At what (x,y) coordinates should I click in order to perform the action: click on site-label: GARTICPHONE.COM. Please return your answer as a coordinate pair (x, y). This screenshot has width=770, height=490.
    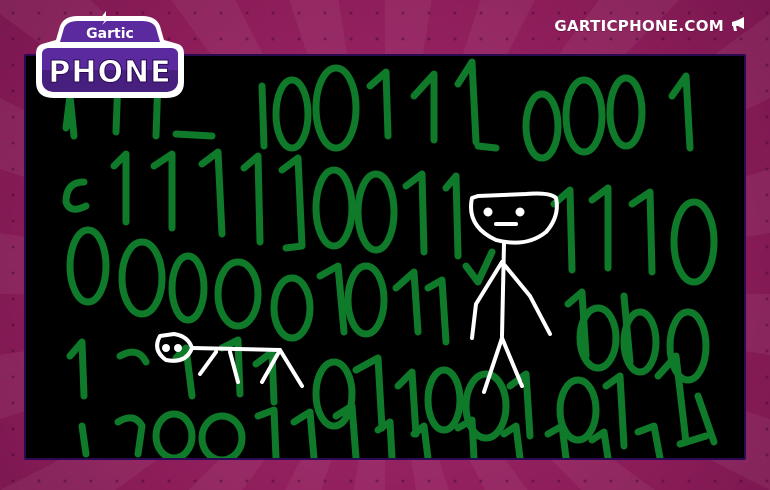
    Looking at the image, I should click on (639, 26).